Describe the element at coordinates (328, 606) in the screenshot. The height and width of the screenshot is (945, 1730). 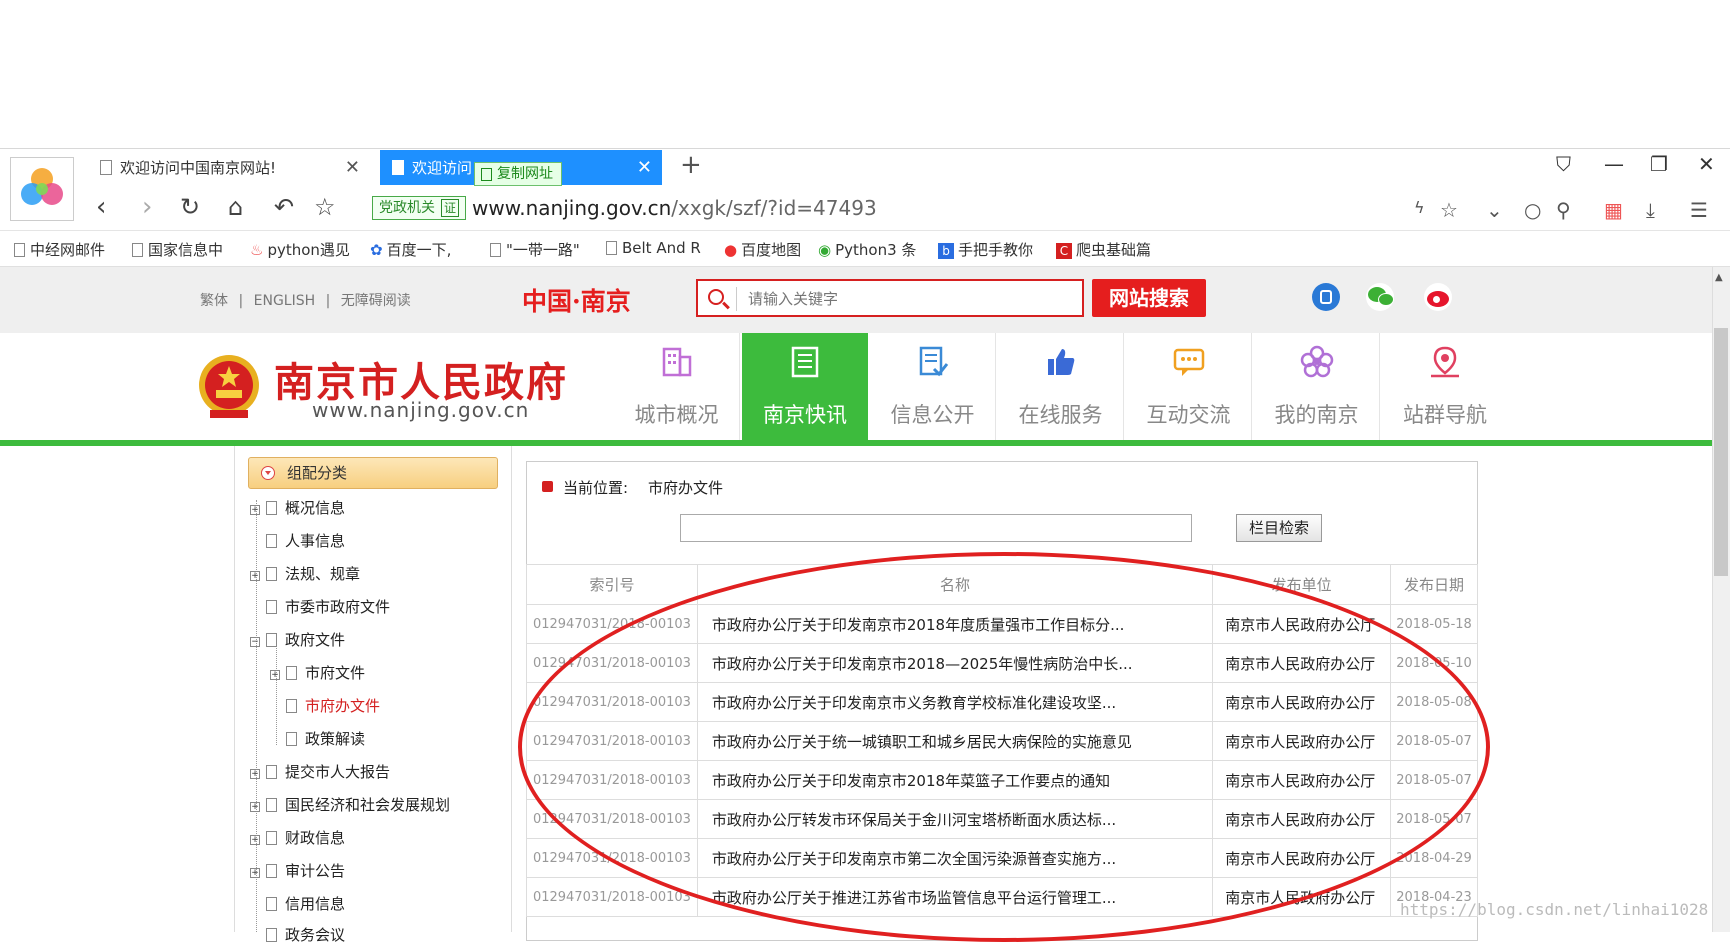
I see `sidebar-item-party-docs: 市委市政府文件` at that location.